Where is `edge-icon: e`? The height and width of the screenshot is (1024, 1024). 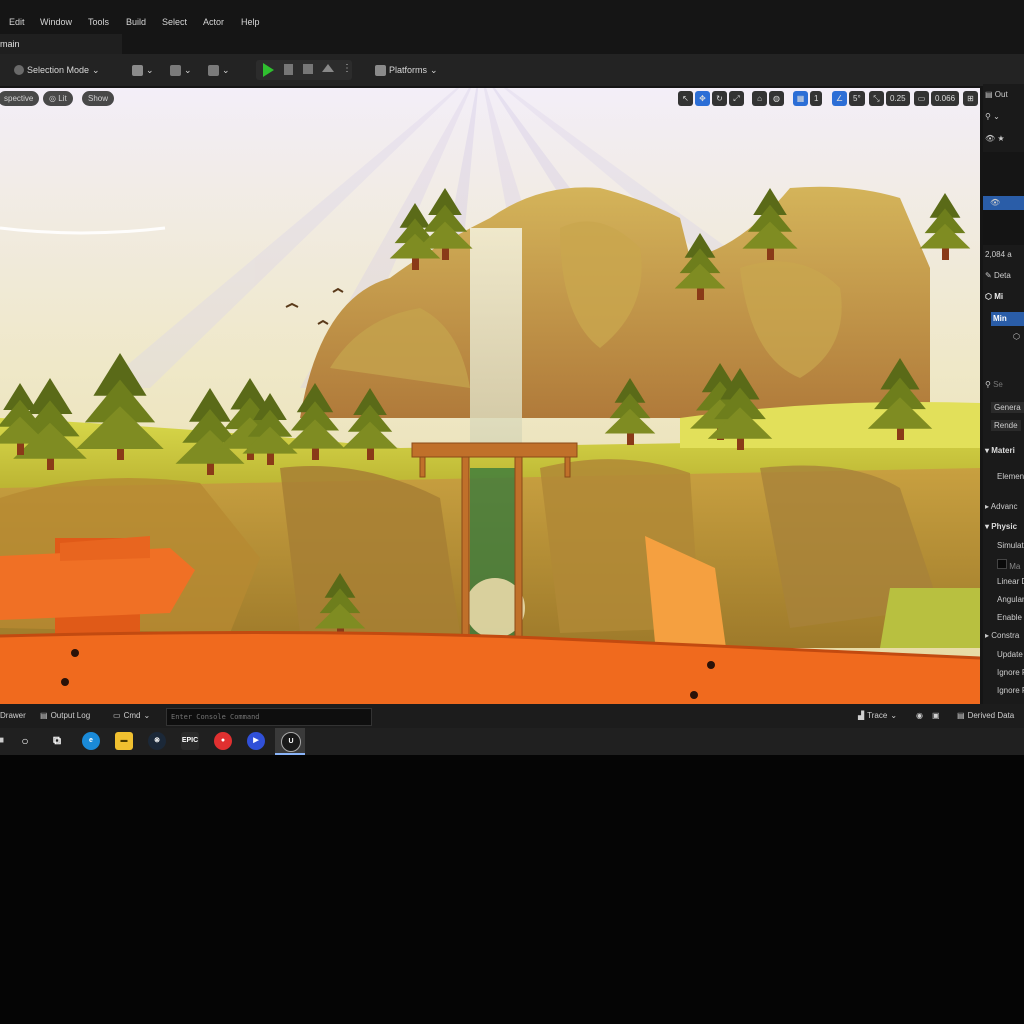 edge-icon: e is located at coordinates (91, 741).